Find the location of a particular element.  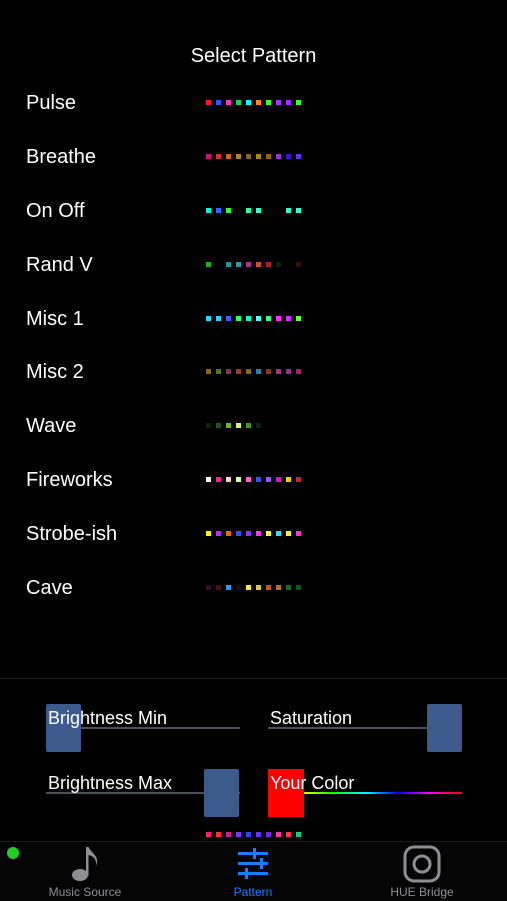

pattern-row: Misc 2 is located at coordinates (253, 372).